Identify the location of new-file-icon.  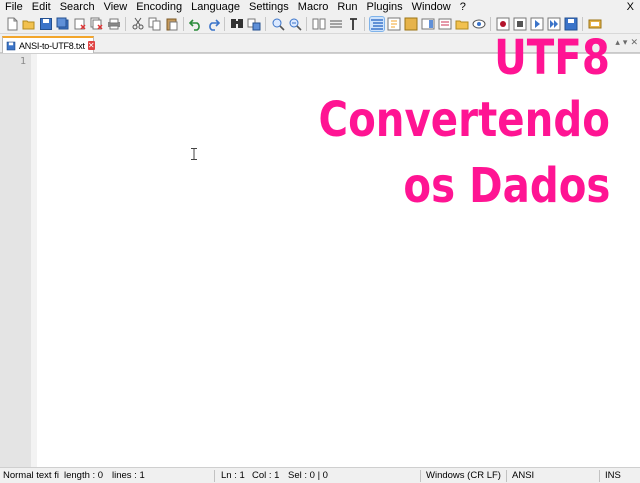
(12, 24).